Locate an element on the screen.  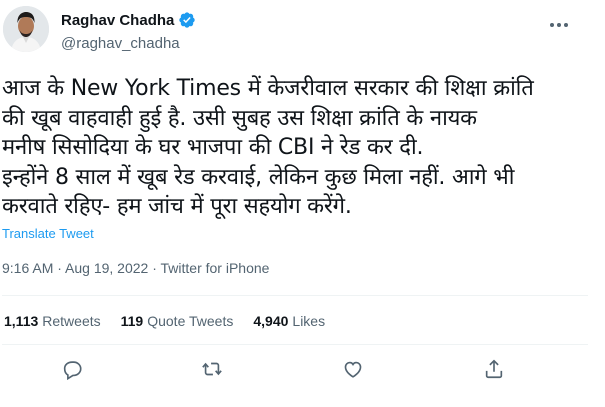
author-name-row: Raghav Chadha is located at coordinates (128, 20).